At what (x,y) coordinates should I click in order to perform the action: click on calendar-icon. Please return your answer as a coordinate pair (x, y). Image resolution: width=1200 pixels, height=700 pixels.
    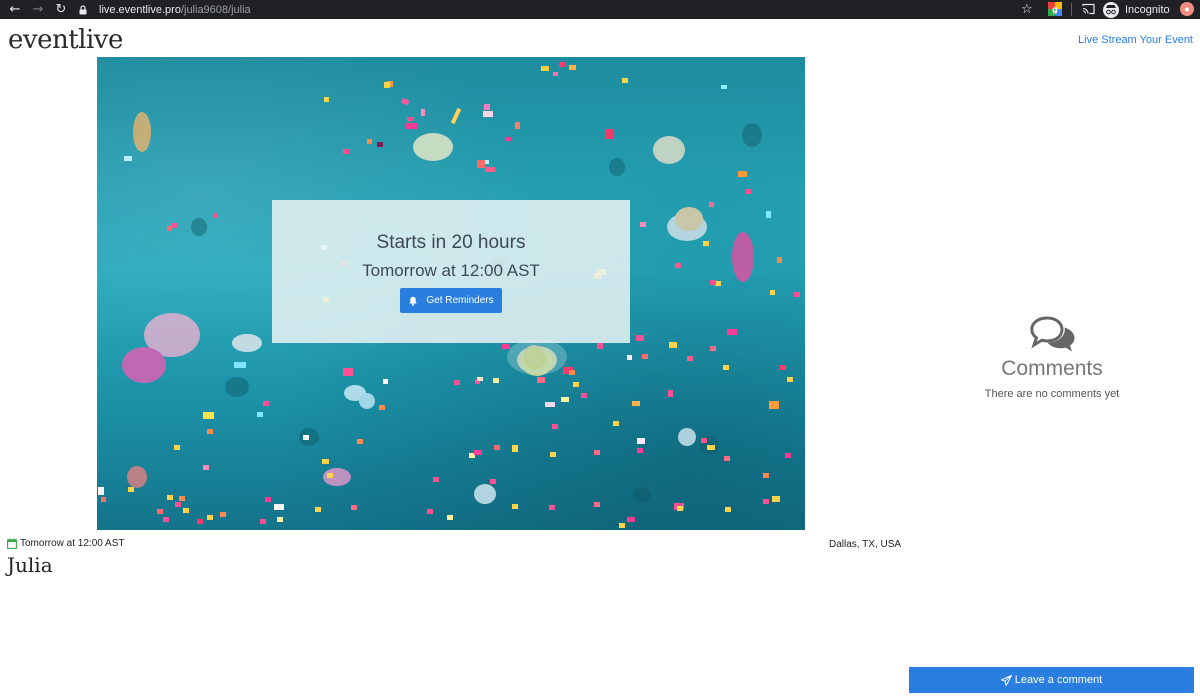
    Looking at the image, I should click on (12, 543).